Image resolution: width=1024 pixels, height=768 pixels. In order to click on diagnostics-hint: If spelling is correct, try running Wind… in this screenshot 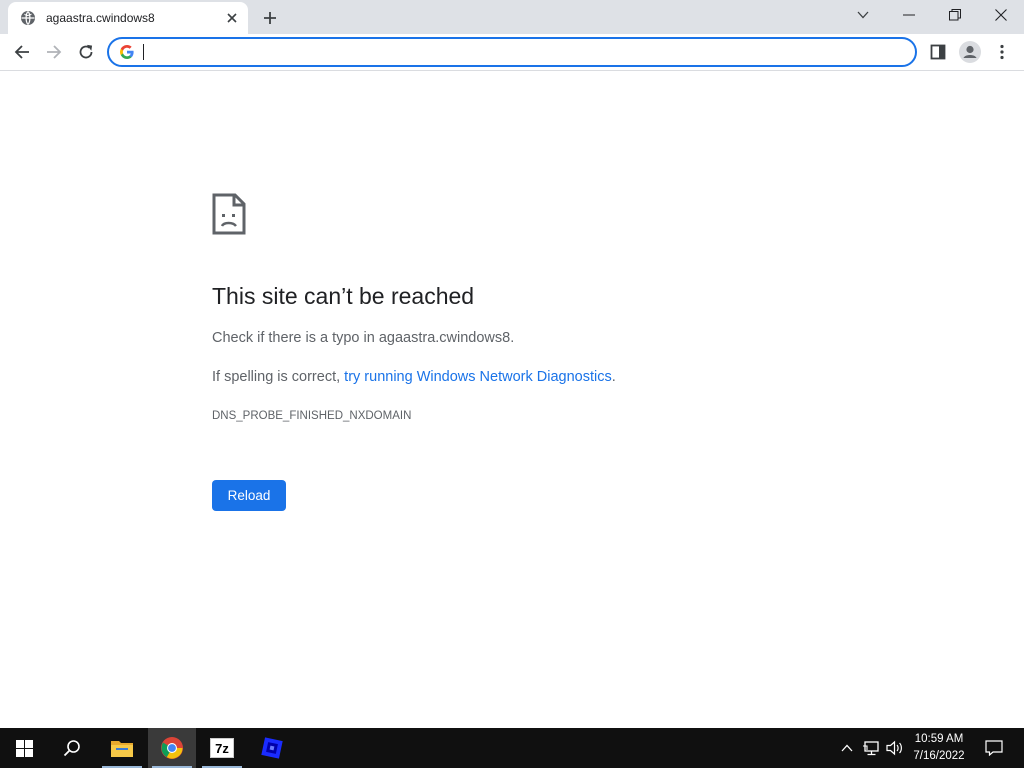, I will do `click(414, 377)`.